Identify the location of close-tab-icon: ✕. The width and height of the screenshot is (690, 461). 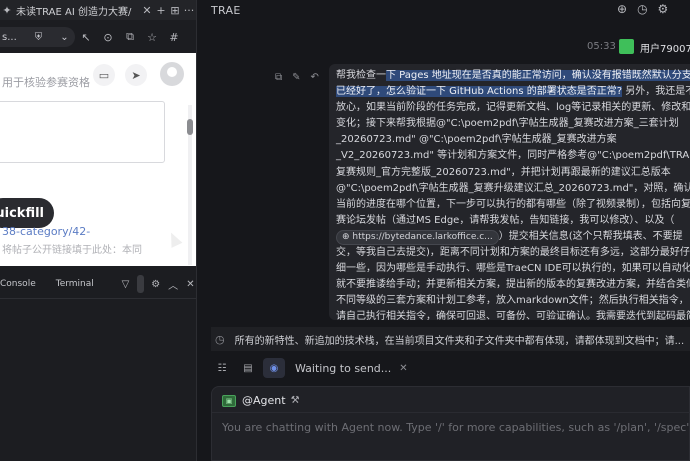
(147, 10).